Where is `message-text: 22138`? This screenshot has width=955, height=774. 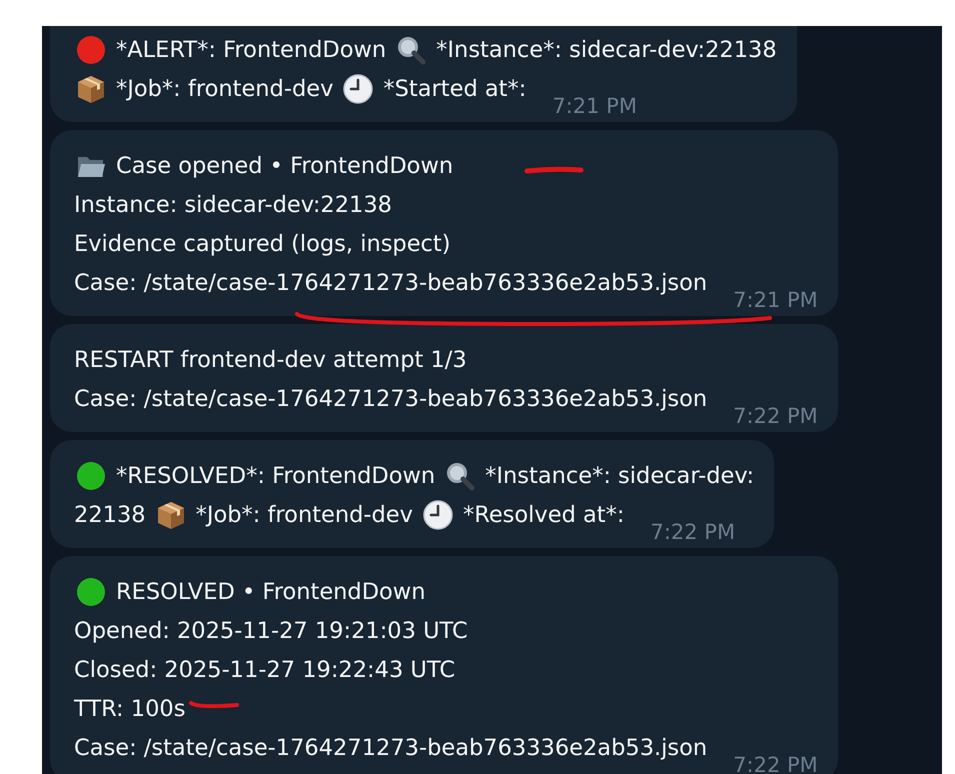
message-text: 22138 is located at coordinates (110, 515).